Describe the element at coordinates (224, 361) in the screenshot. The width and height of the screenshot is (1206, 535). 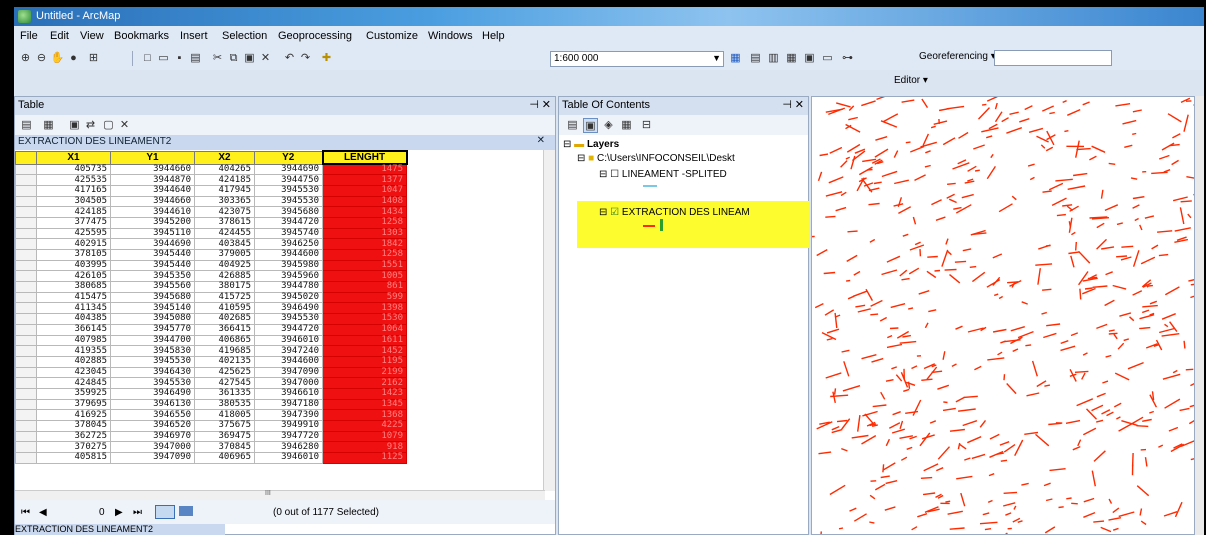
I see `cell-x2: 402135` at that location.